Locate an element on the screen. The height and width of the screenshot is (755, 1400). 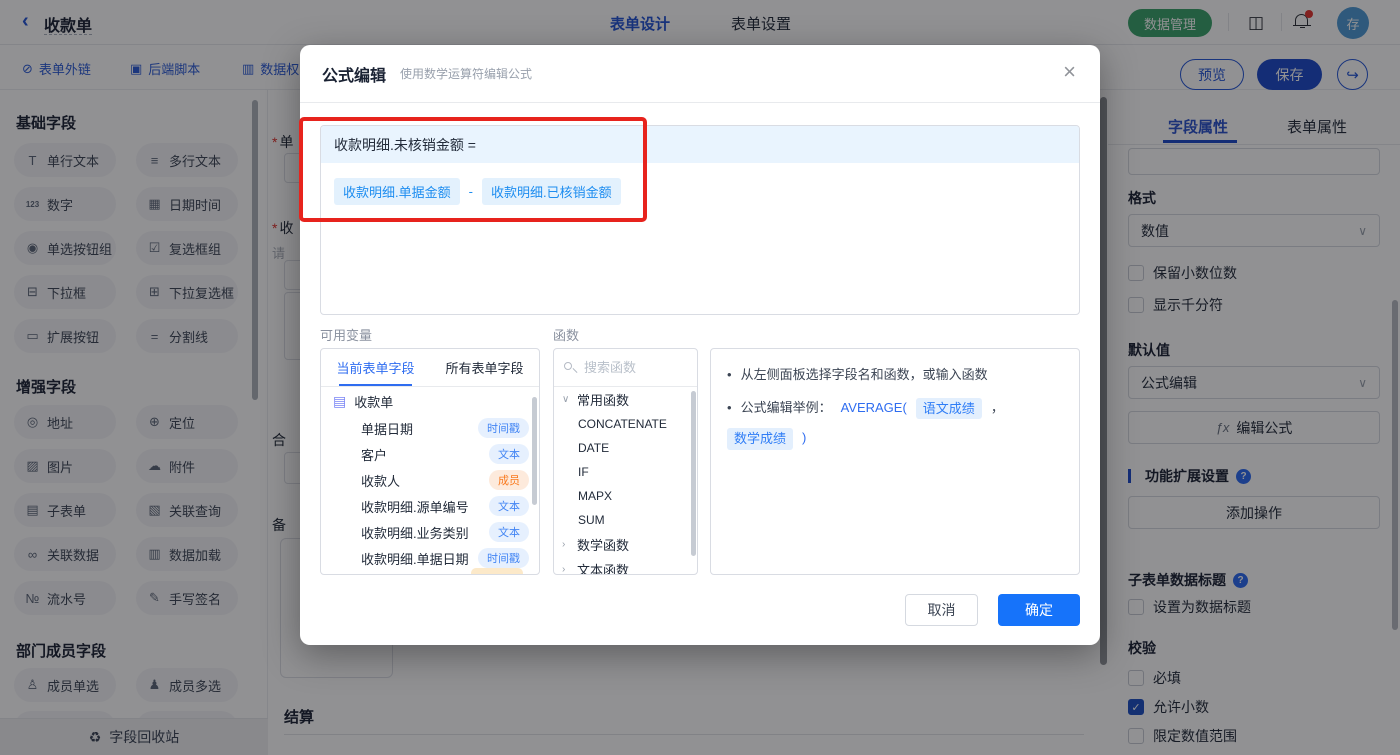
variable-row: 收款明细.业务类别 文本 is located at coordinates (430, 532).